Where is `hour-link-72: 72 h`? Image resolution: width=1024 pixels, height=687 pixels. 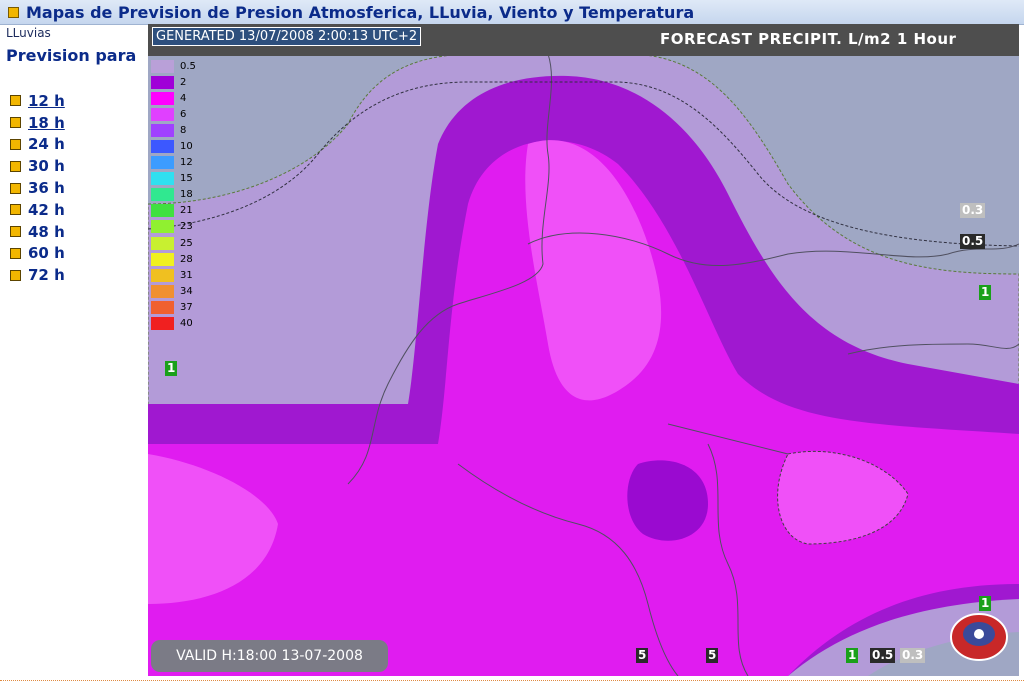
hour-link-72: 72 h is located at coordinates (46, 275).